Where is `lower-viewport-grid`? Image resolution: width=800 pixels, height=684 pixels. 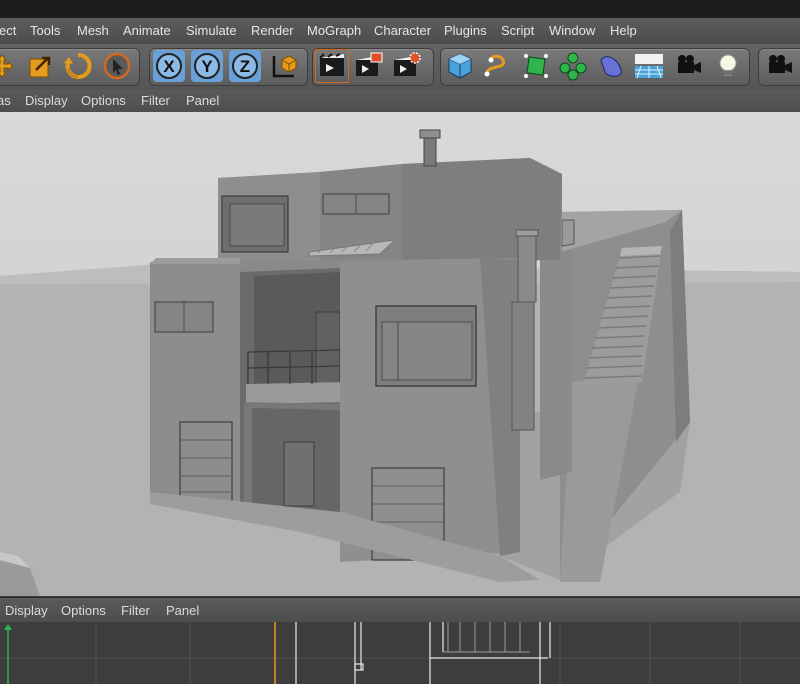 lower-viewport-grid is located at coordinates (400, 653).